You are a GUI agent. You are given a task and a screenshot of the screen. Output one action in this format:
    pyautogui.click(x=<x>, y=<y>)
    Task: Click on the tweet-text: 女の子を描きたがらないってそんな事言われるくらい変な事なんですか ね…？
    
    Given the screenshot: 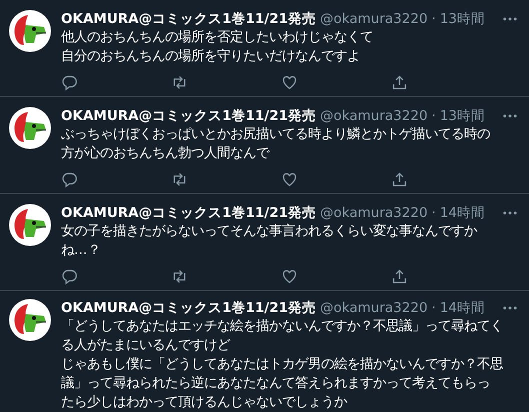 What is the action you would take?
    pyautogui.click(x=269, y=241)
    